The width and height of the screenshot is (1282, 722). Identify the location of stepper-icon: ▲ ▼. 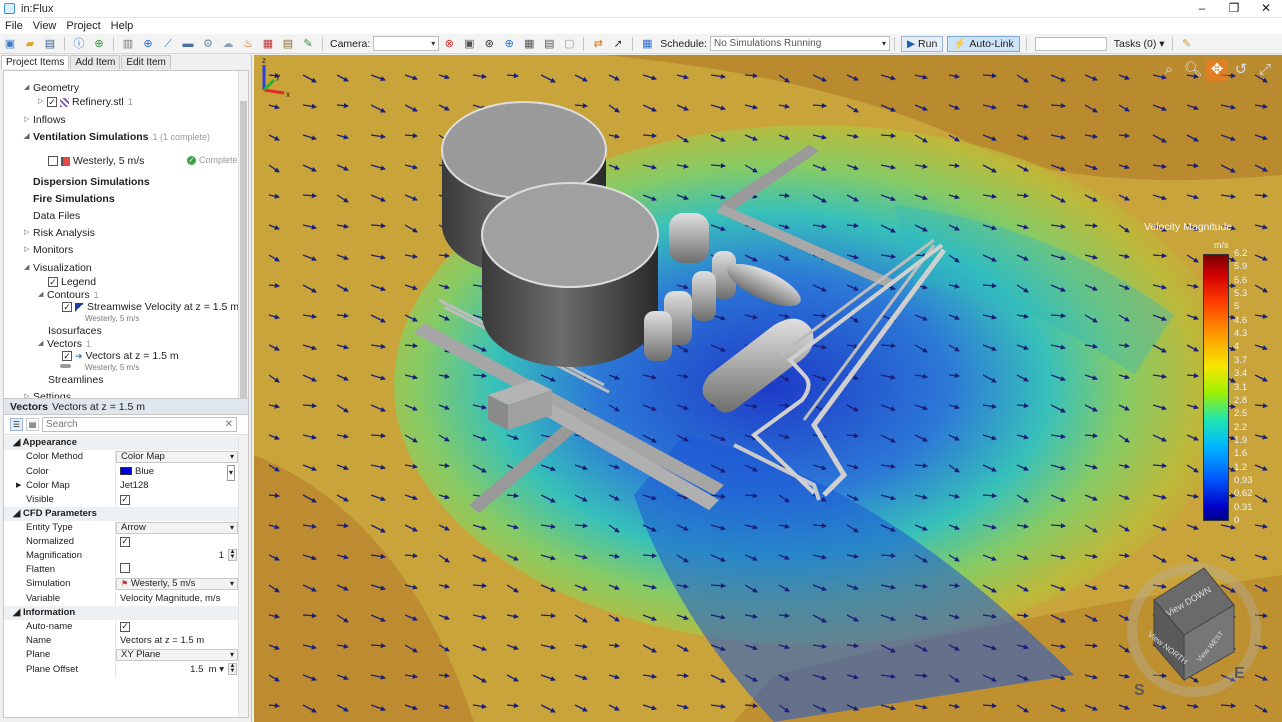
(232, 669).